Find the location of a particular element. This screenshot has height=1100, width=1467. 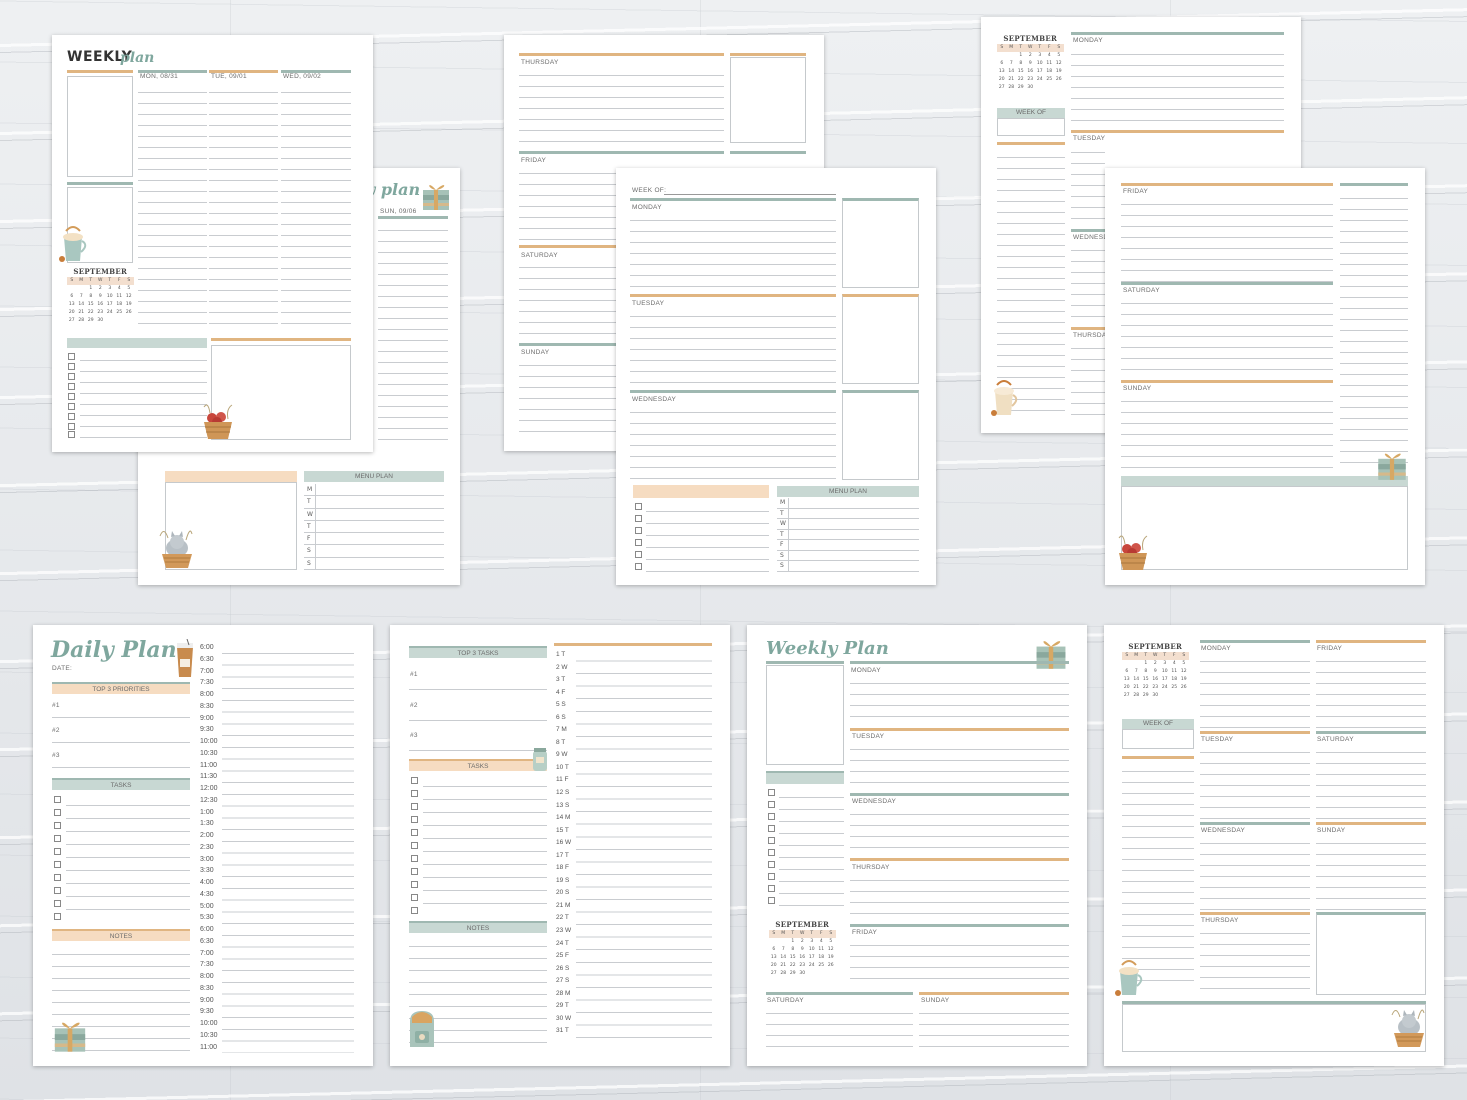

cal-day: 15 is located at coordinates (792, 957).